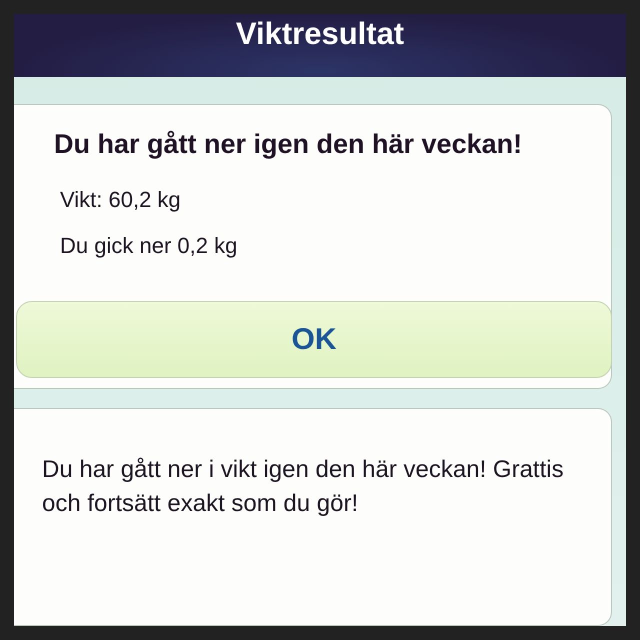 Image resolution: width=640 pixels, height=640 pixels. What do you see at coordinates (303, 487) in the screenshot?
I see `message-text: Du har gått ner i vikt igen den här veckan! Grattis och fortsätt exakt som du gör!` at bounding box center [303, 487].